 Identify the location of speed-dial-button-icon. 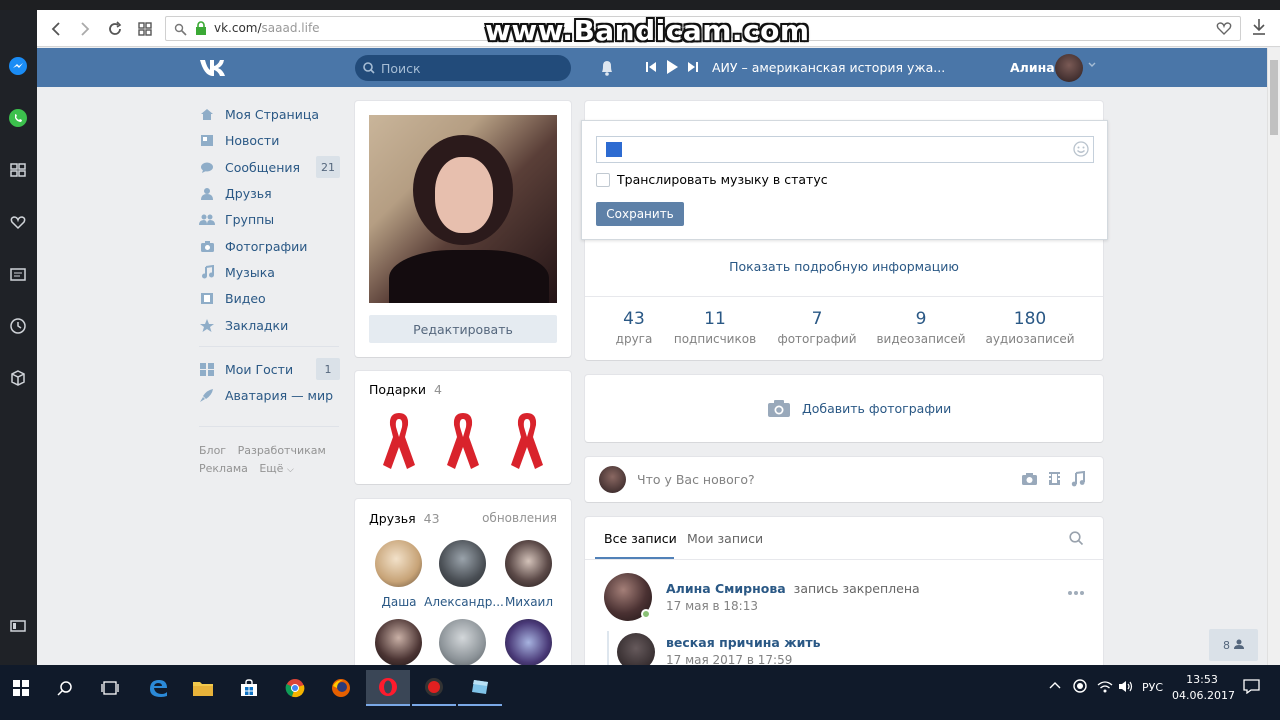
(145, 29).